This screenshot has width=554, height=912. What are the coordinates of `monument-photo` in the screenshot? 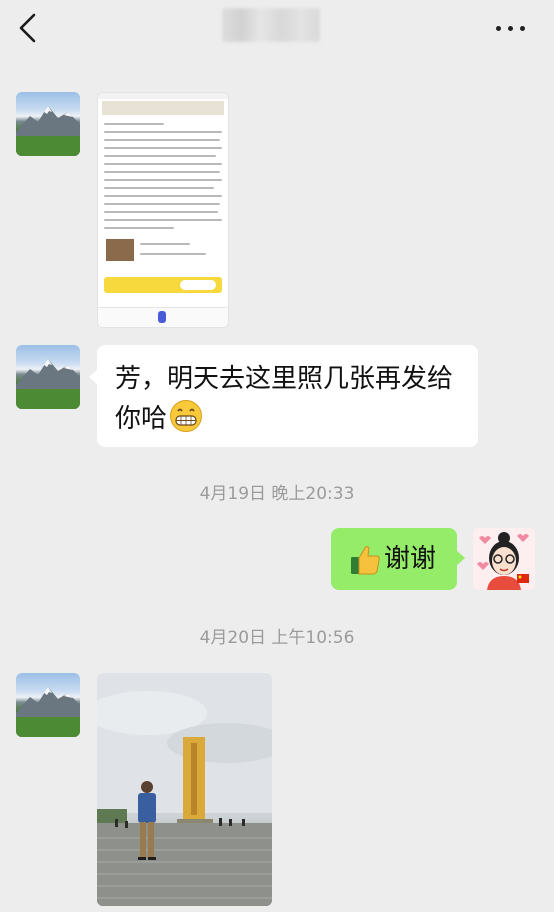 It's located at (184, 789).